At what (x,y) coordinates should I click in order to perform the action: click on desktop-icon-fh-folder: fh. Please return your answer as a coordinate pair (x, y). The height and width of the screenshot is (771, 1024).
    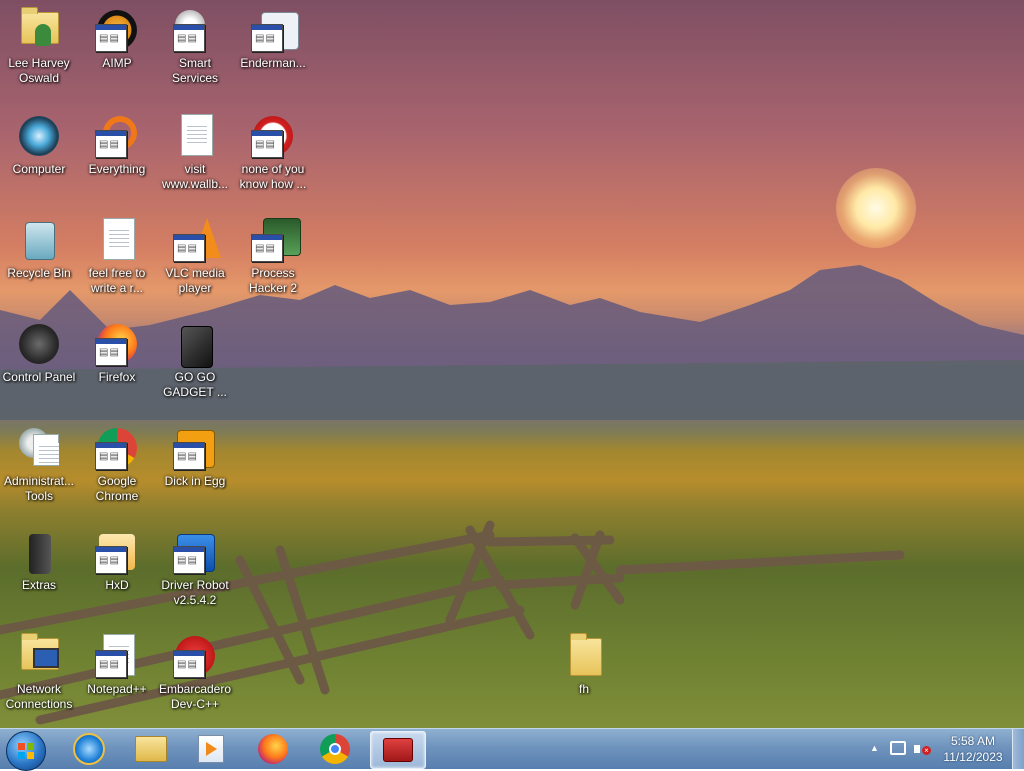
    Looking at the image, I should click on (584, 664).